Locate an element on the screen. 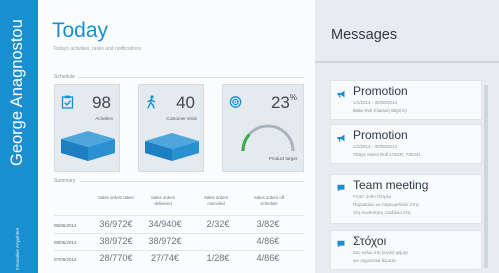 Image resolution: width=499 pixels, height=273 pixels. row-date: 07/06/2014 is located at coordinates (65, 259).